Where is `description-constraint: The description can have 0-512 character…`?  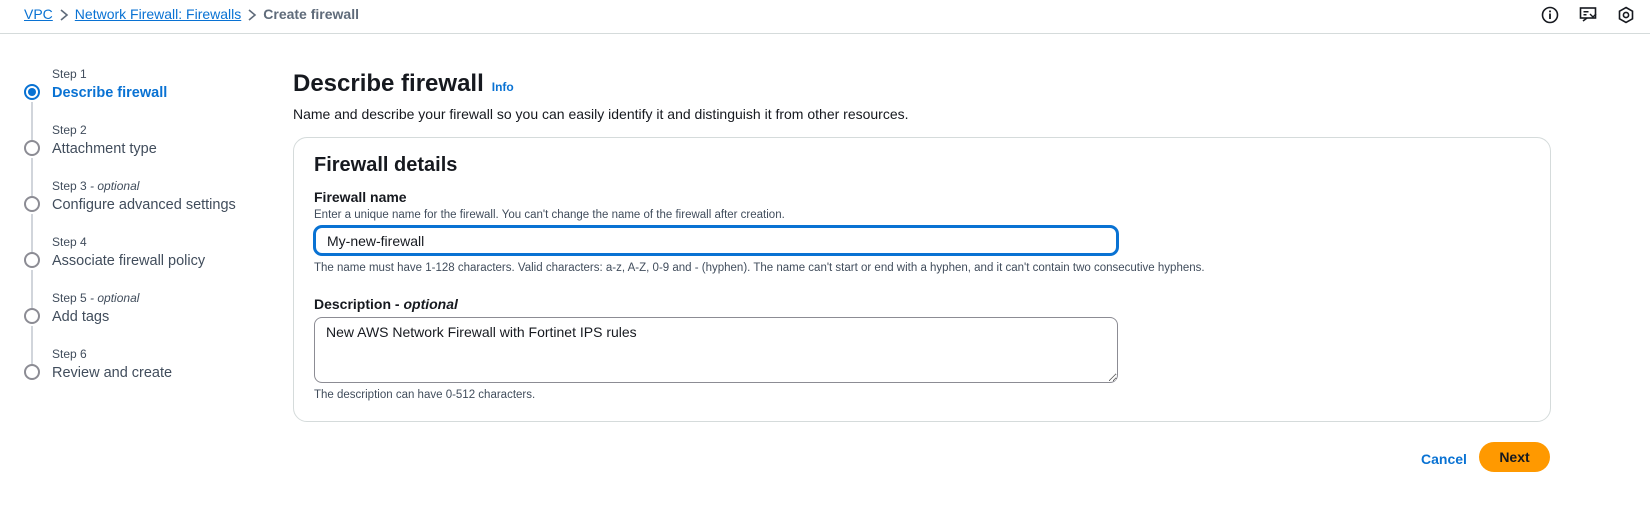 description-constraint: The description can have 0-512 character… is located at coordinates (425, 395).